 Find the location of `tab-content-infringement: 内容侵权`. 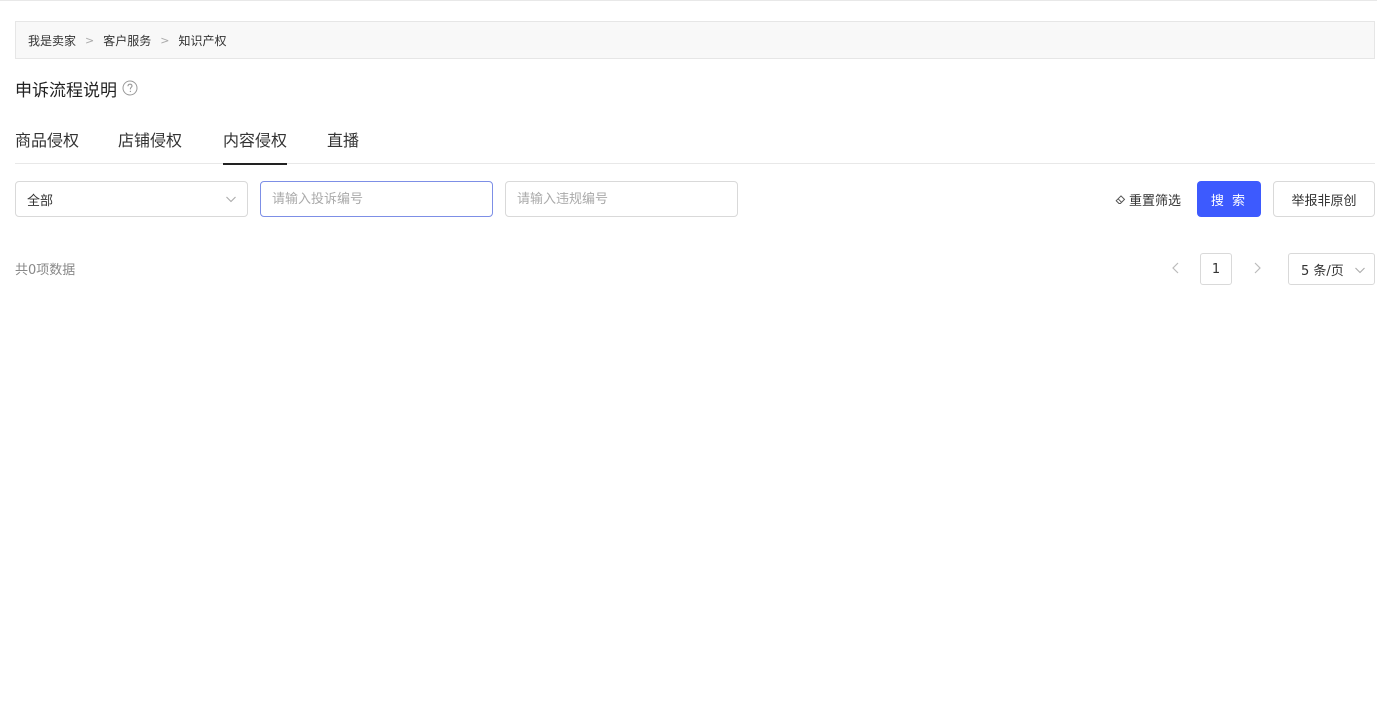

tab-content-infringement: 内容侵权 is located at coordinates (255, 145).